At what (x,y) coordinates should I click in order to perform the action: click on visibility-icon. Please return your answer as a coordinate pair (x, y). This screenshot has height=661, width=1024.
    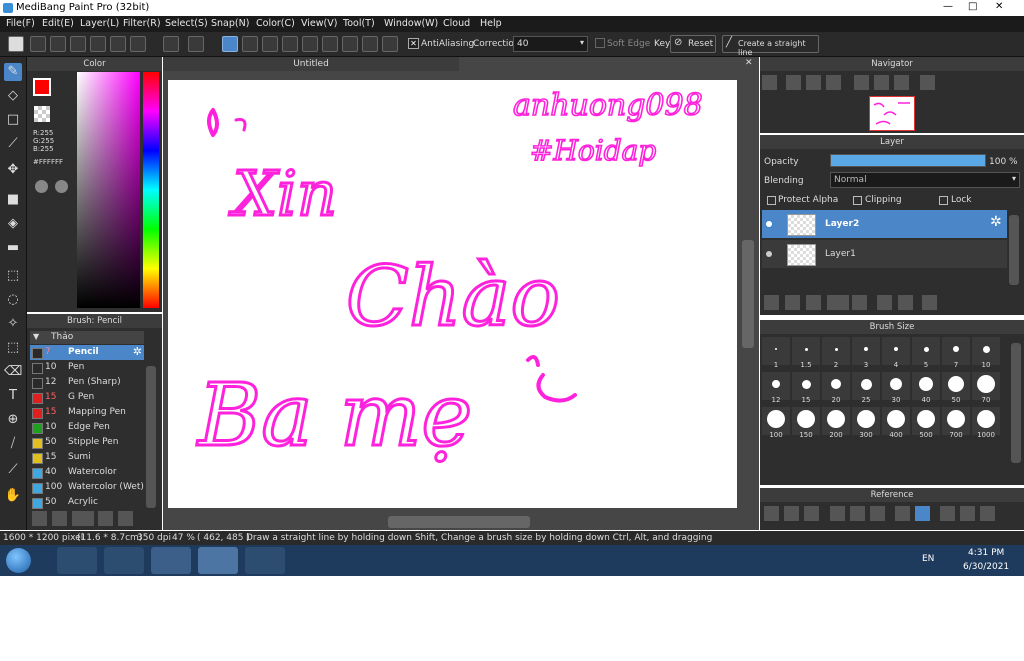
    Looking at the image, I should click on (769, 254).